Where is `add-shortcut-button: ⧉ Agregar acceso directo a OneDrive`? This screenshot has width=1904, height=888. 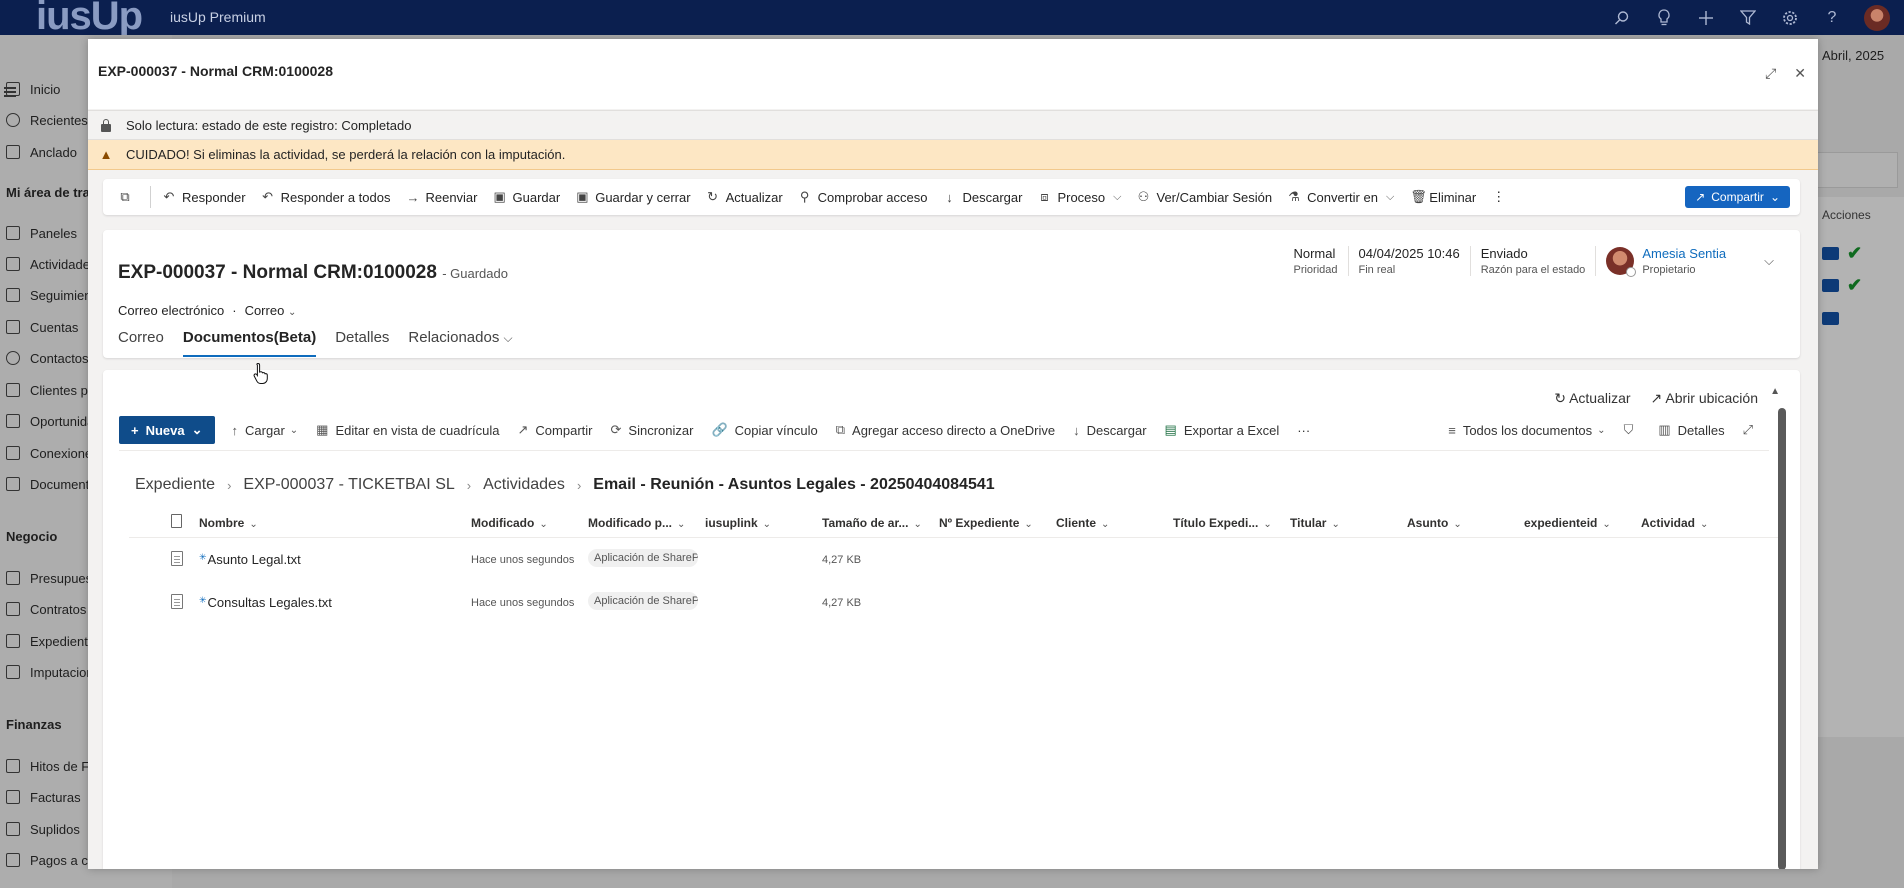
add-shortcut-button: ⧉ Agregar acceso directo a OneDrive is located at coordinates (945, 430).